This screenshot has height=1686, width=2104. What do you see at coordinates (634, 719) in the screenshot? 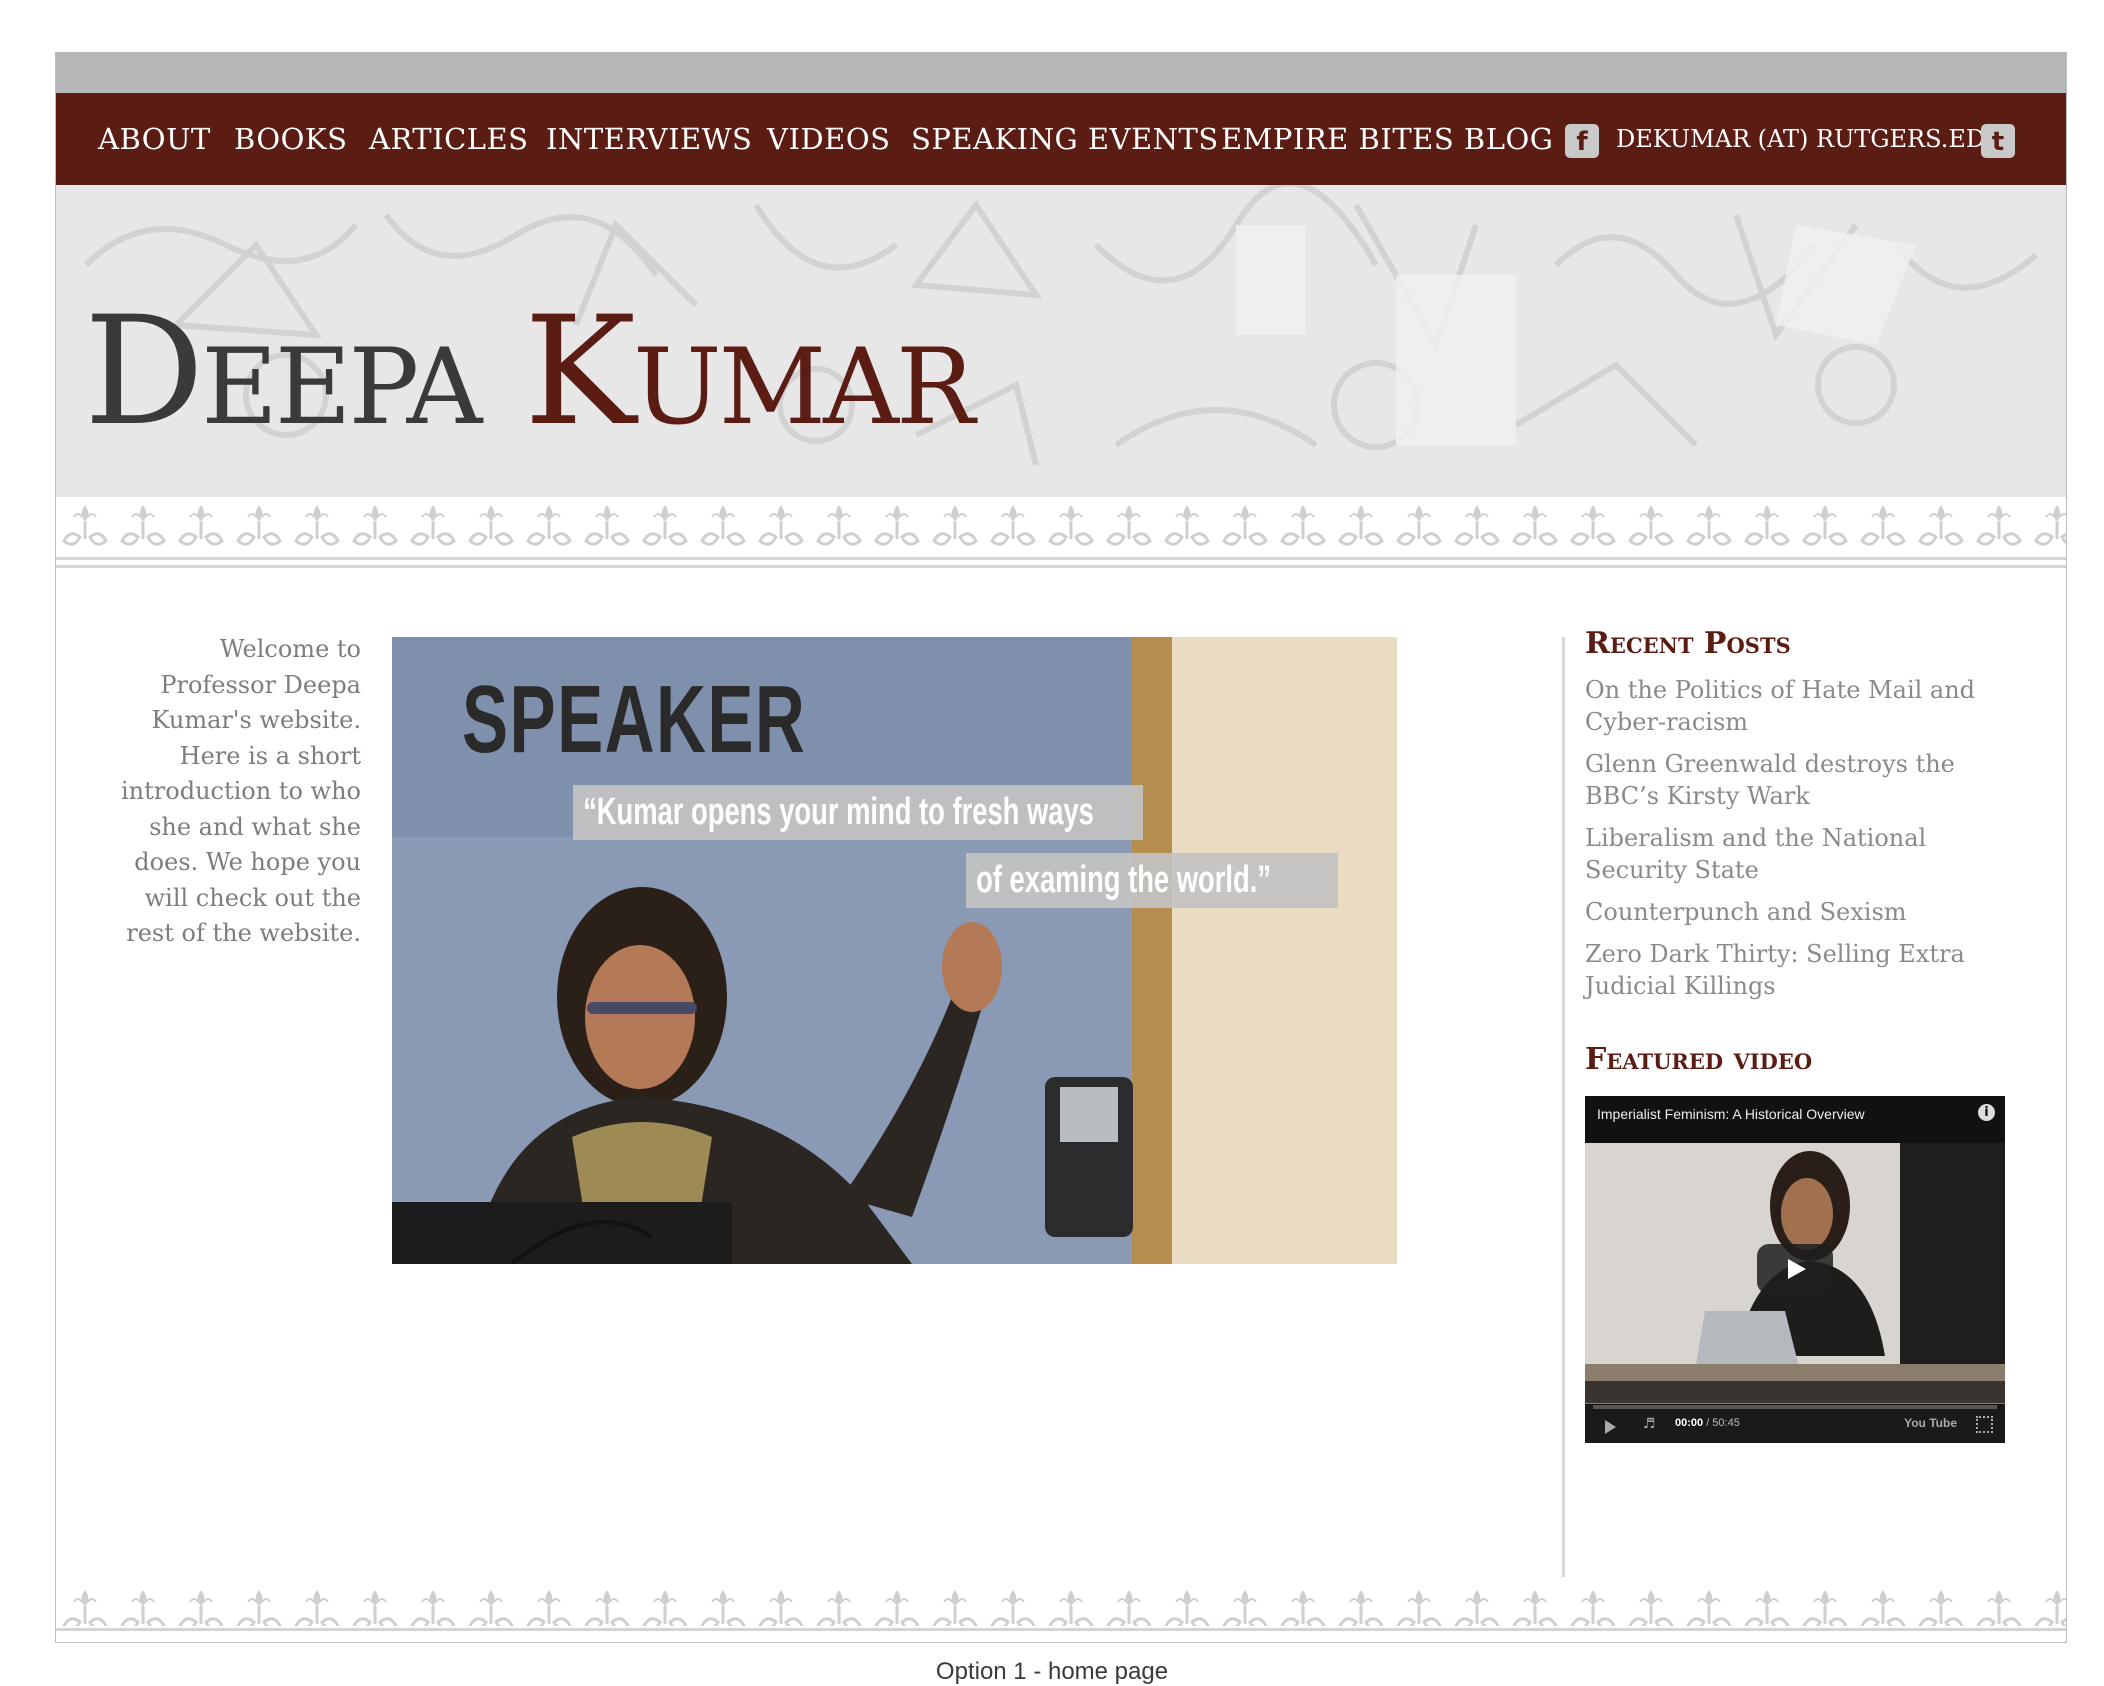
I see `hero-title: SPEAKER` at bounding box center [634, 719].